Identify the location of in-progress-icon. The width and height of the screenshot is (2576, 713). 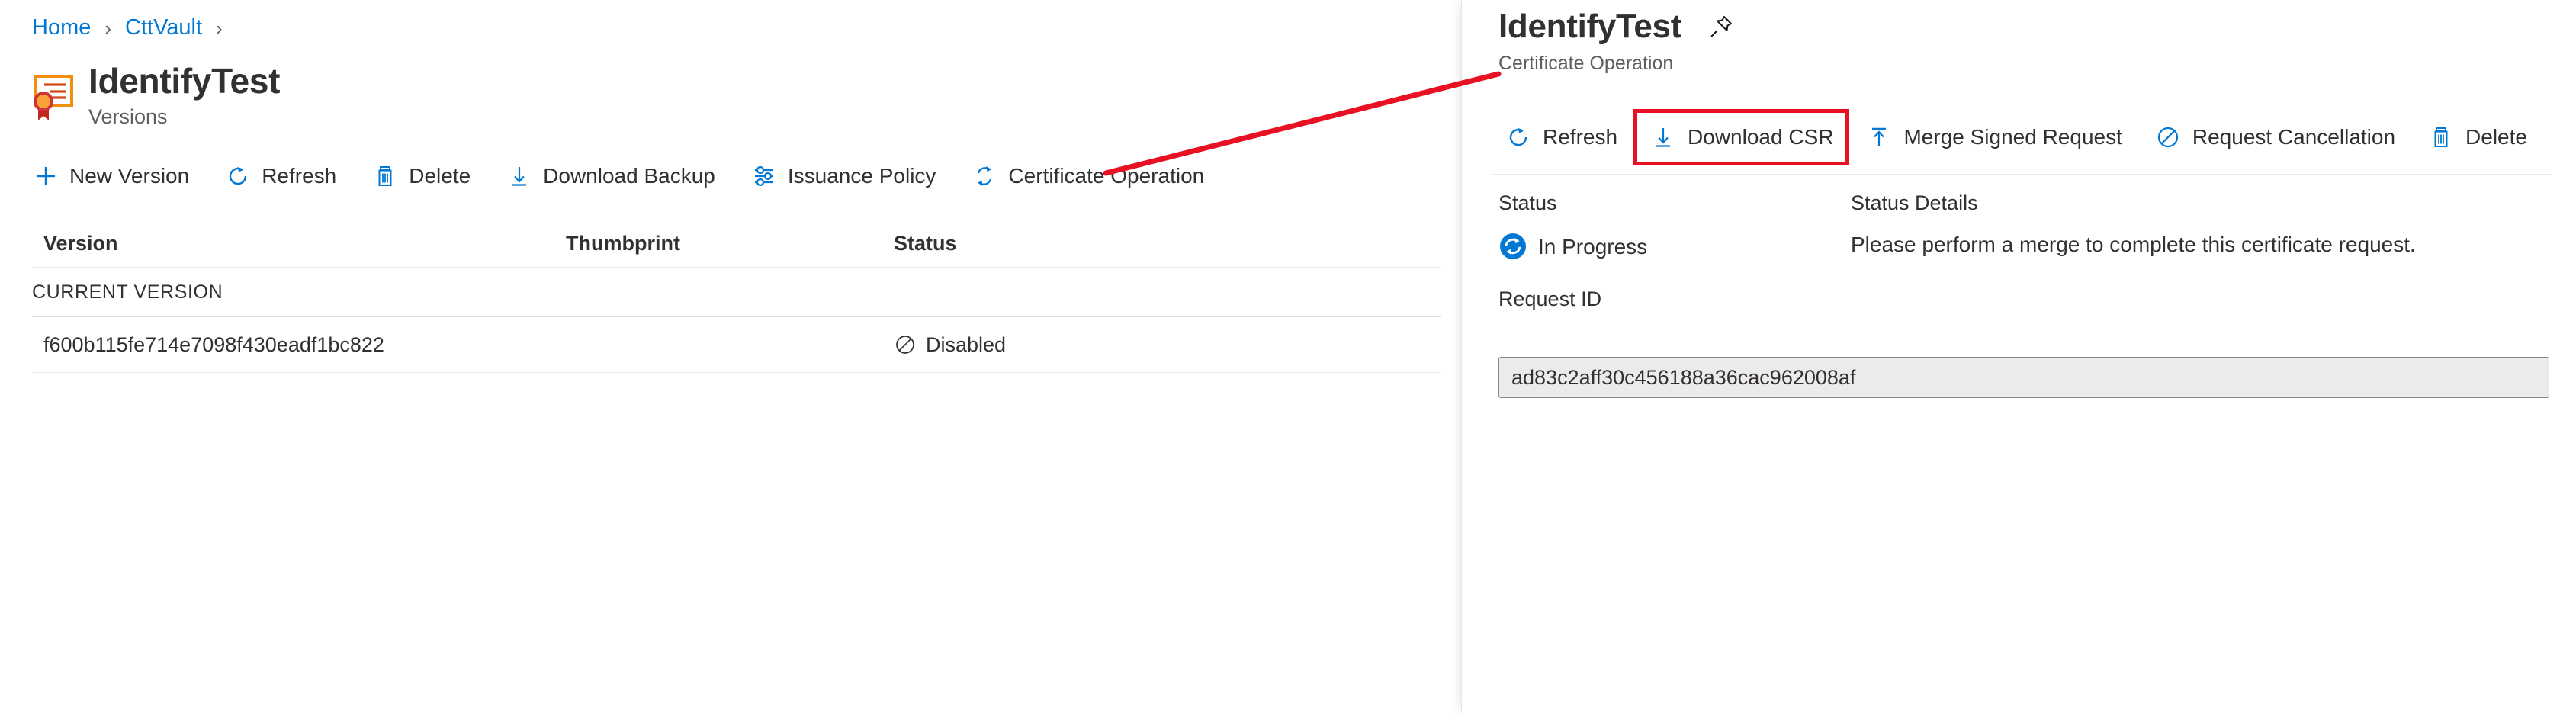
(1512, 246).